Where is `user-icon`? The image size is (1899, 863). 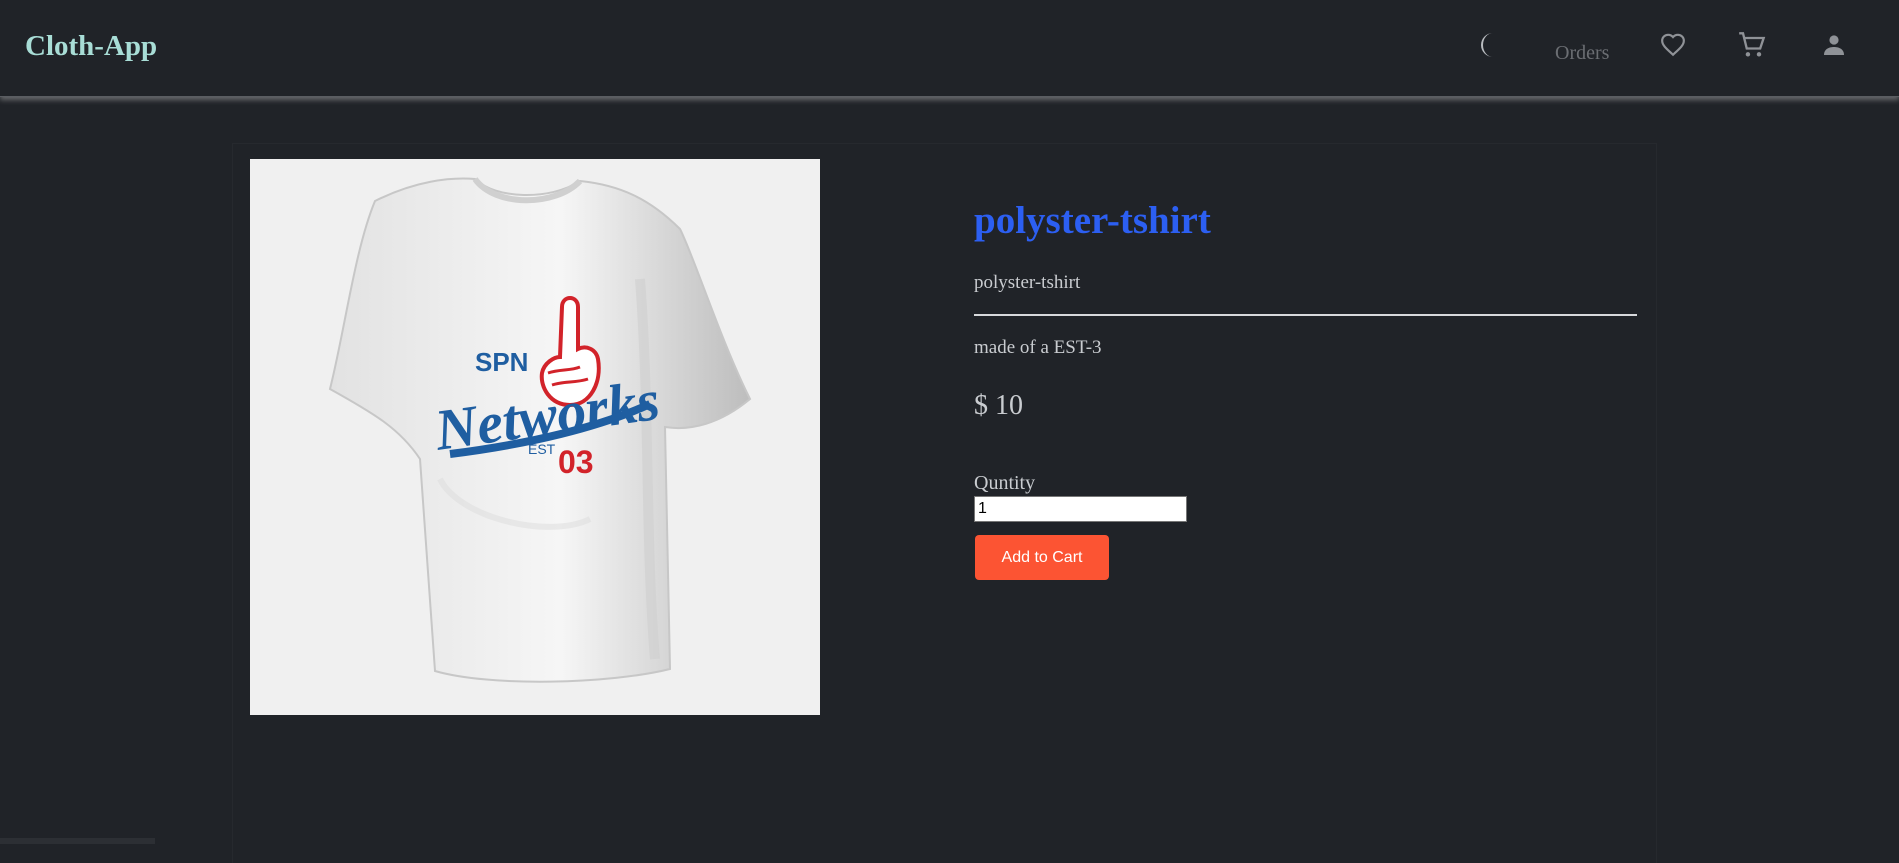
user-icon is located at coordinates (1834, 45).